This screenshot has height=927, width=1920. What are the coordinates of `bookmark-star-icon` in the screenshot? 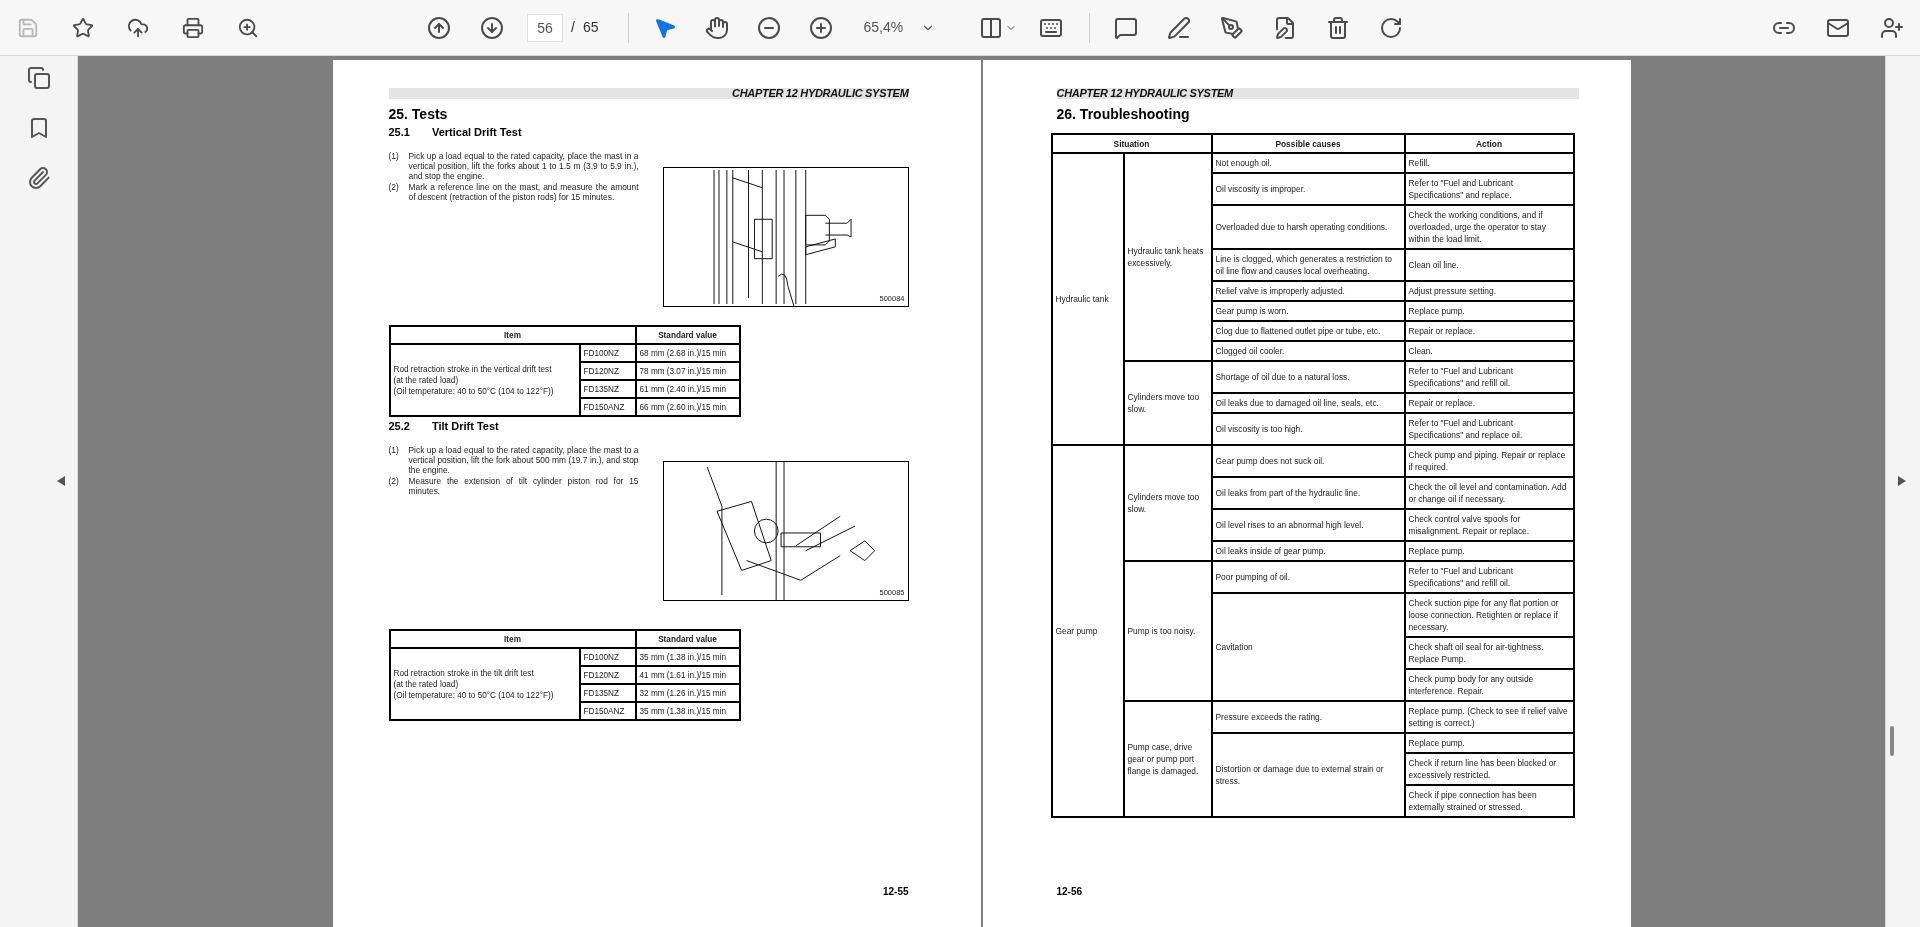 It's located at (83, 27).